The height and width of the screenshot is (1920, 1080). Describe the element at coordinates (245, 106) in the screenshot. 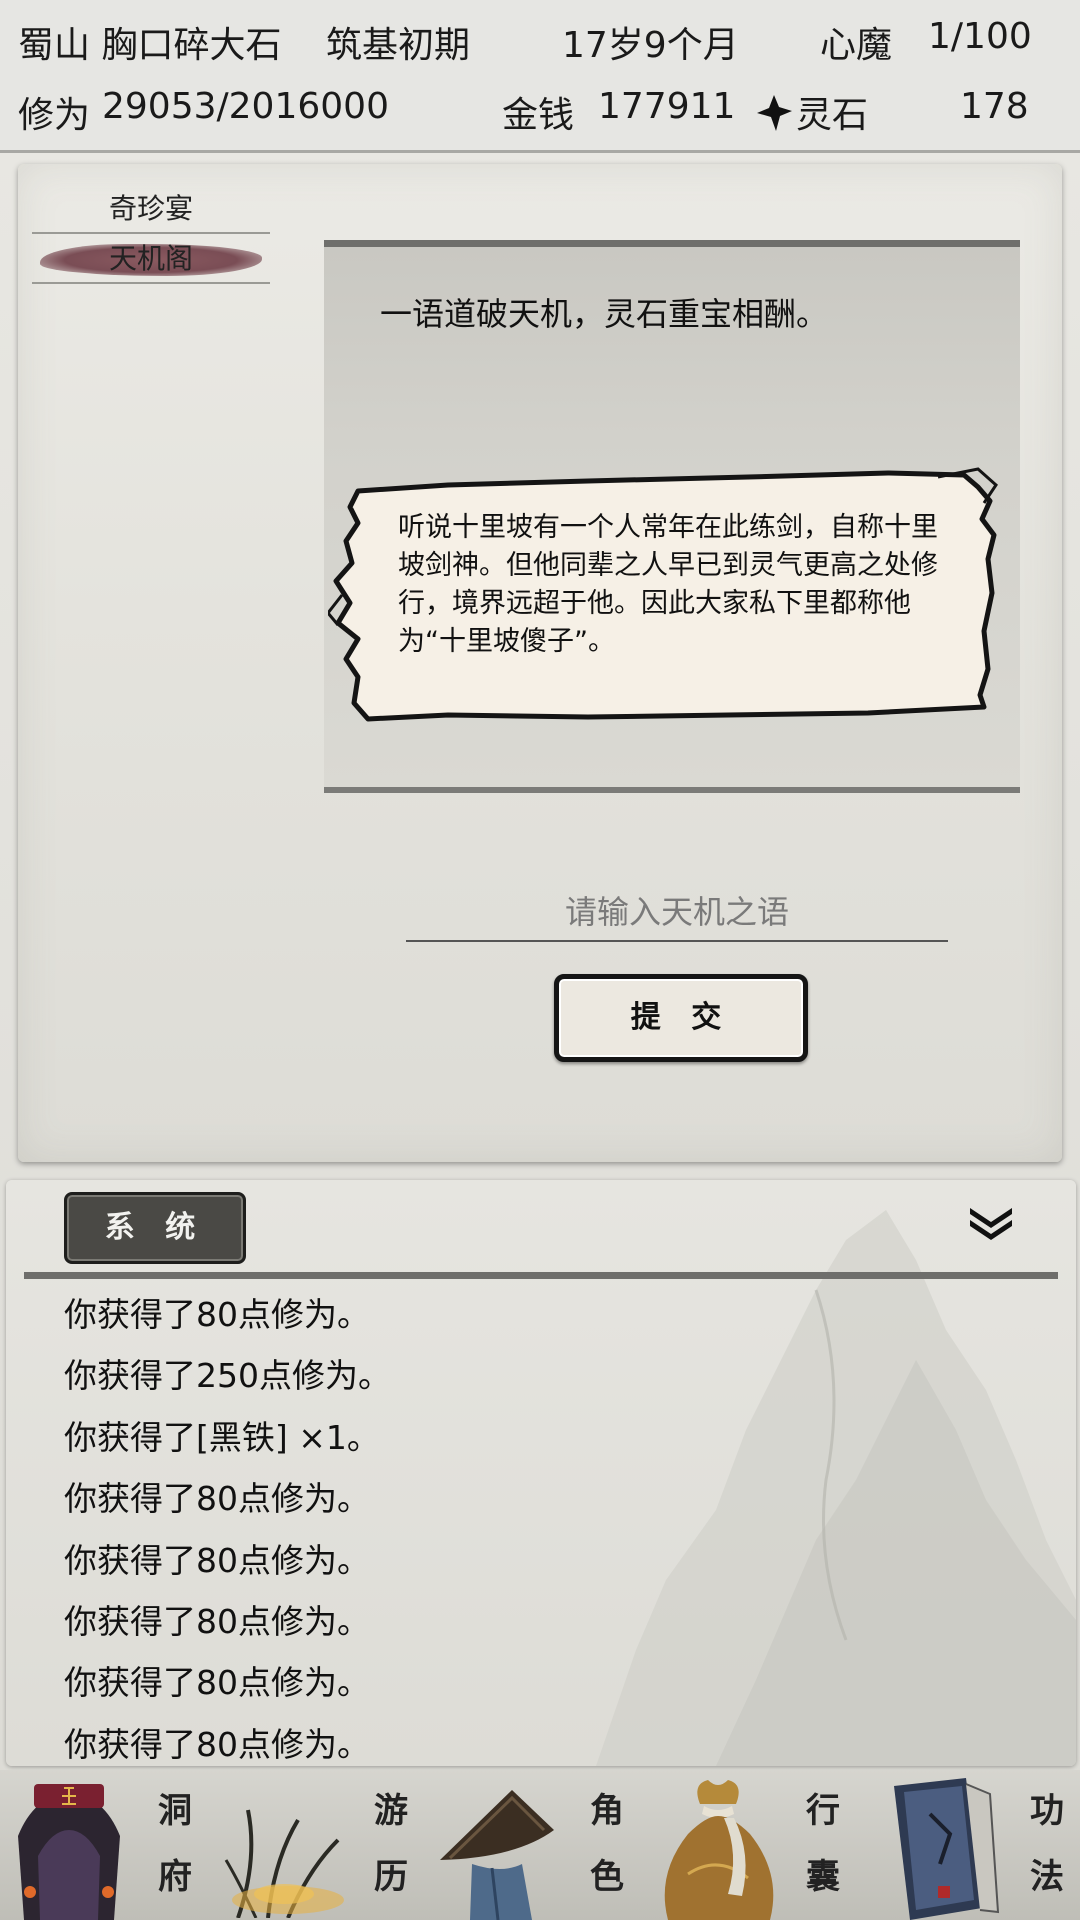

I see `cultivation-value: 29053/2016000` at that location.